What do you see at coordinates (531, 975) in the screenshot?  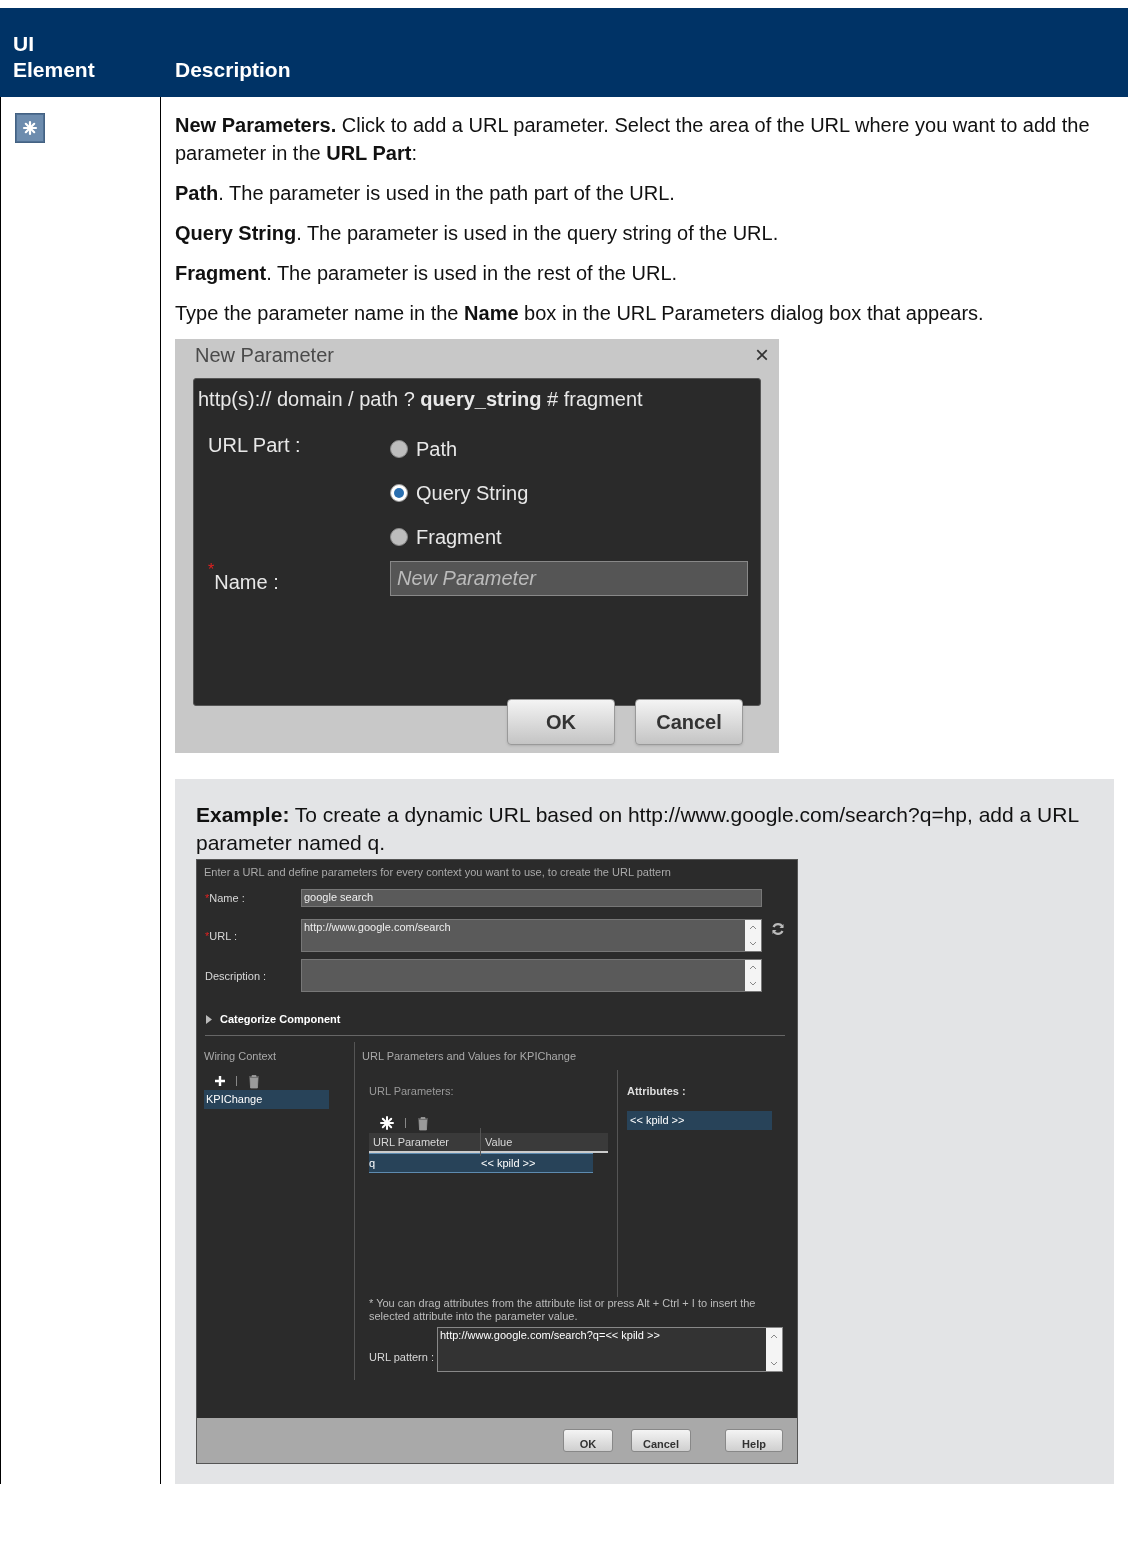 I see `text-area` at bounding box center [531, 975].